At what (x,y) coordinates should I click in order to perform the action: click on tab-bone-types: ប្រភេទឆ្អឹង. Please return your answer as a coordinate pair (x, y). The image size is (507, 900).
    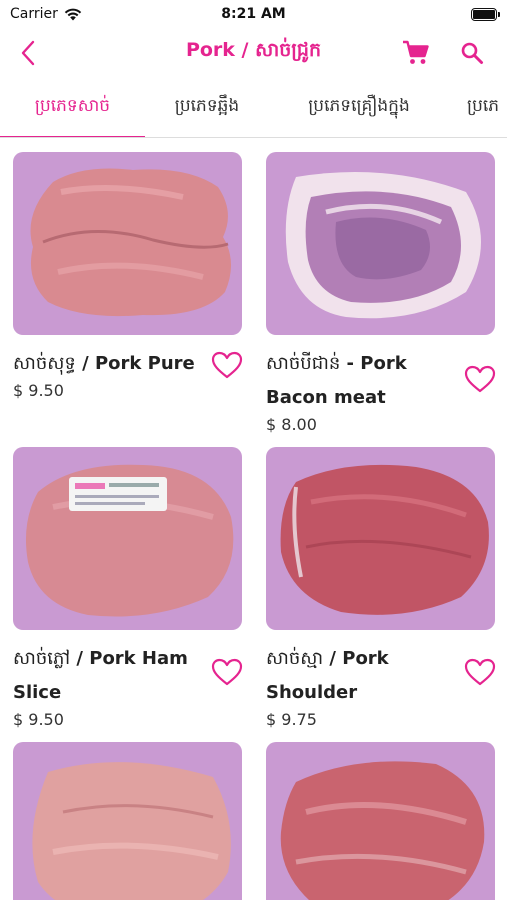
    Looking at the image, I should click on (207, 106).